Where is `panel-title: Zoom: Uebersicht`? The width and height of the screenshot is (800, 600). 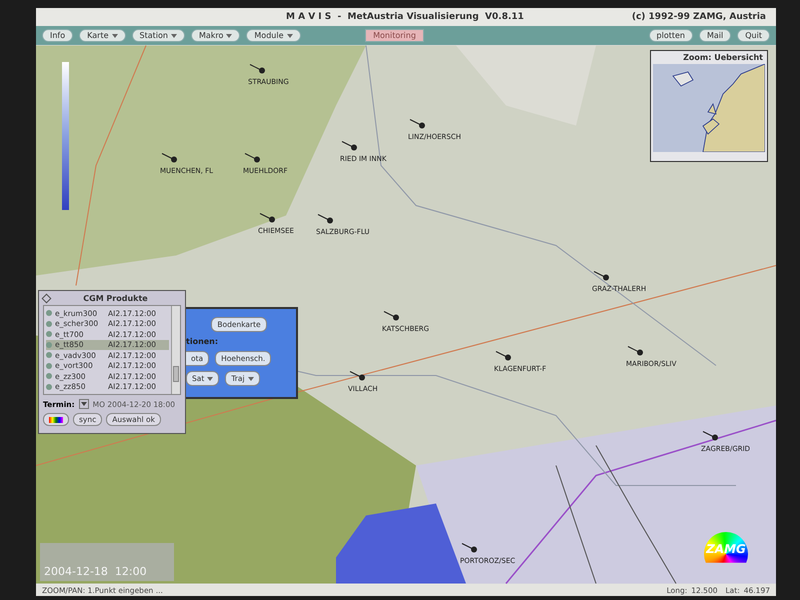
panel-title: Zoom: Uebersicht is located at coordinates (723, 58).